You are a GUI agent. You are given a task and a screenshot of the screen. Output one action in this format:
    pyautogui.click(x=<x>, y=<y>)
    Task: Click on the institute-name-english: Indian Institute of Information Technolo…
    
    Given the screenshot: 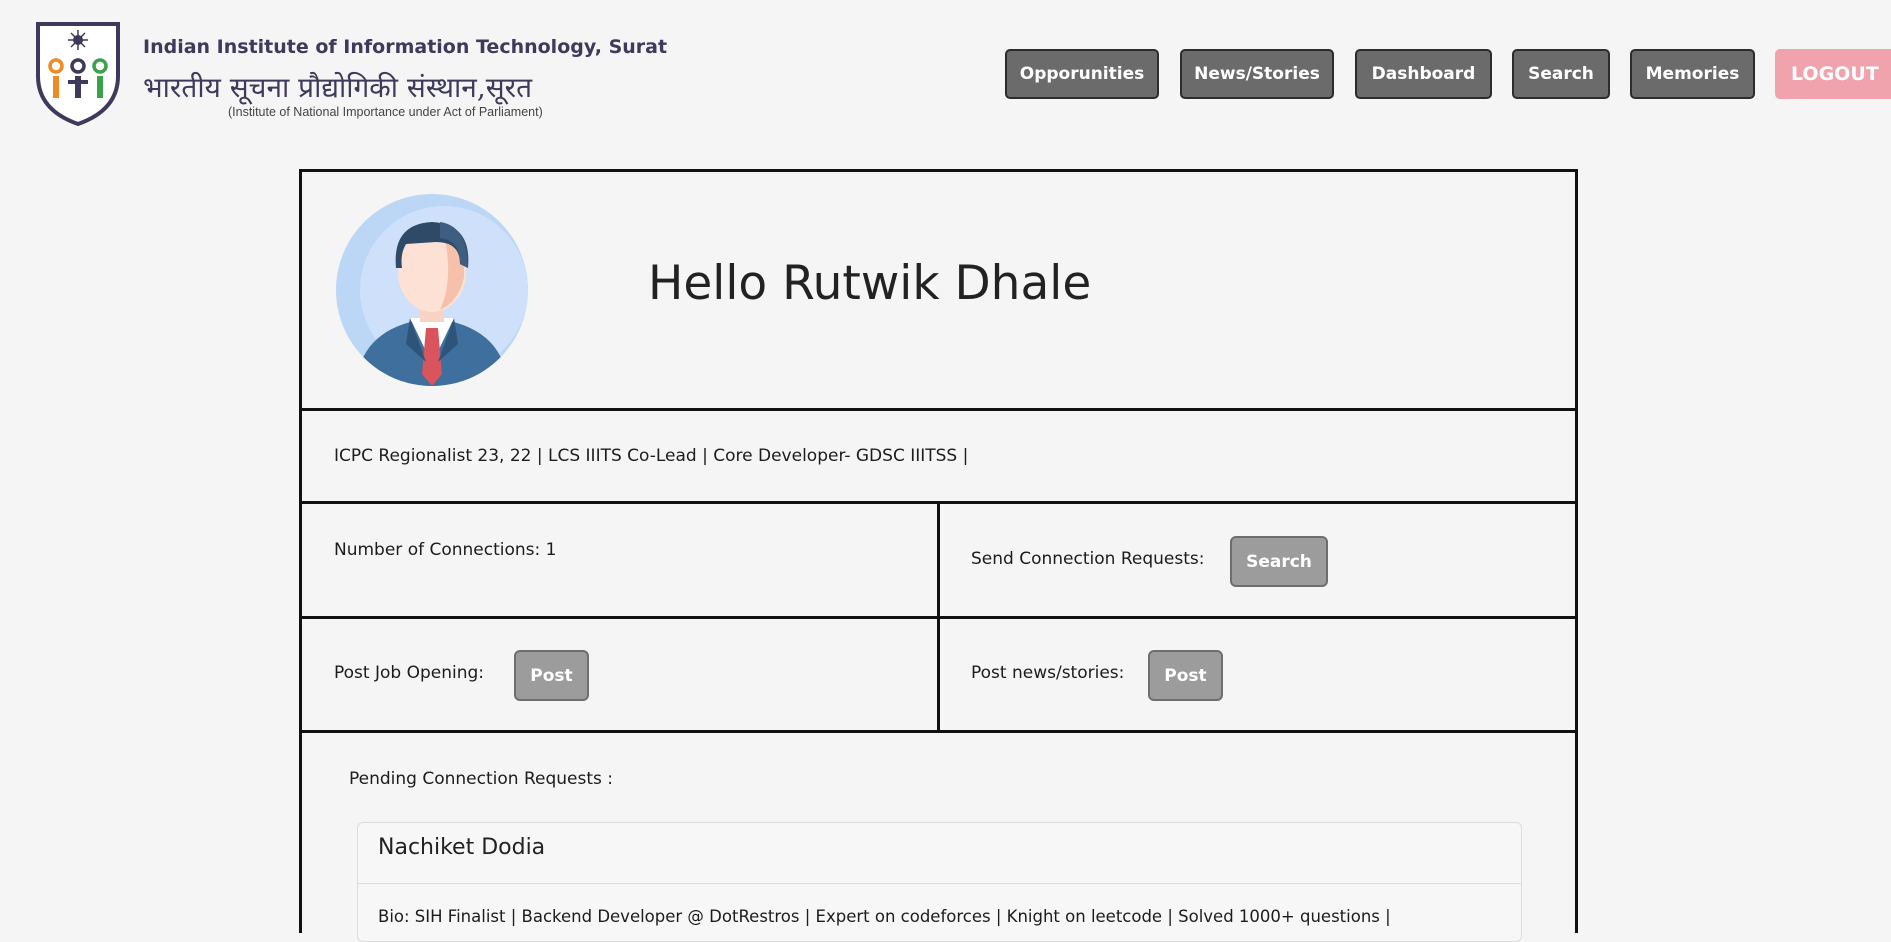 What is the action you would take?
    pyautogui.click(x=405, y=47)
    